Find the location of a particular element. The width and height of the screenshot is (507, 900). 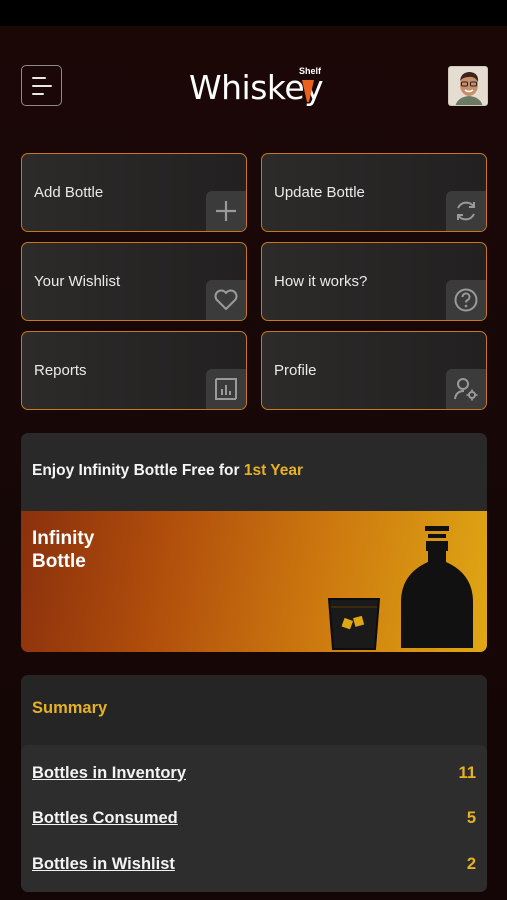

user-settings-icon is located at coordinates (466, 389).